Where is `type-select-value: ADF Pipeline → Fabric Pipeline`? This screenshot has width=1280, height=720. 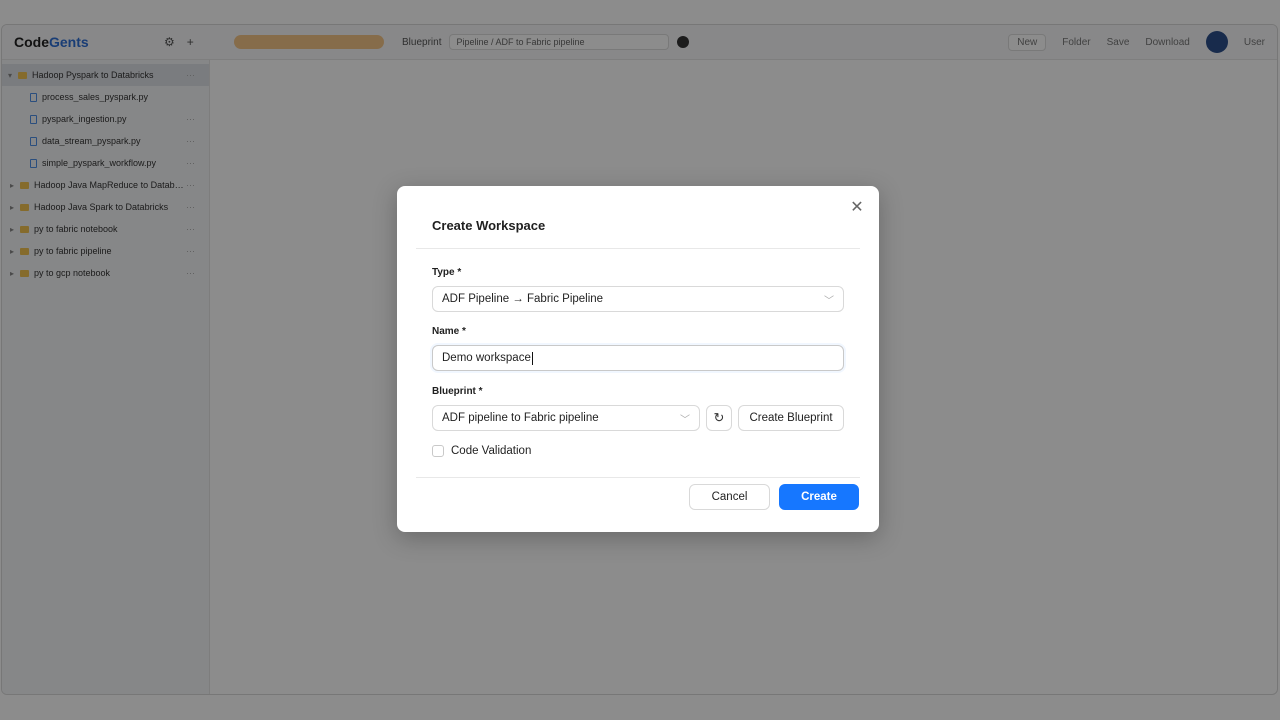
type-select-value: ADF Pipeline → Fabric Pipeline is located at coordinates (523, 299).